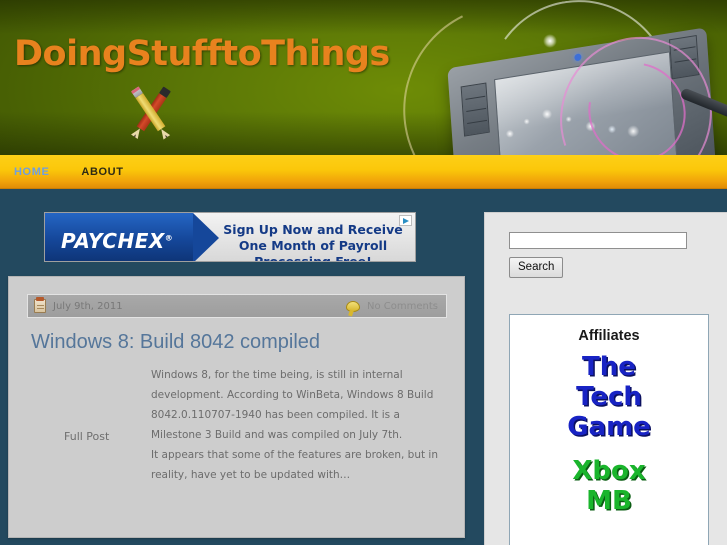 This screenshot has height=545, width=727. I want to click on nav-link-home: HOME, so click(31, 172).